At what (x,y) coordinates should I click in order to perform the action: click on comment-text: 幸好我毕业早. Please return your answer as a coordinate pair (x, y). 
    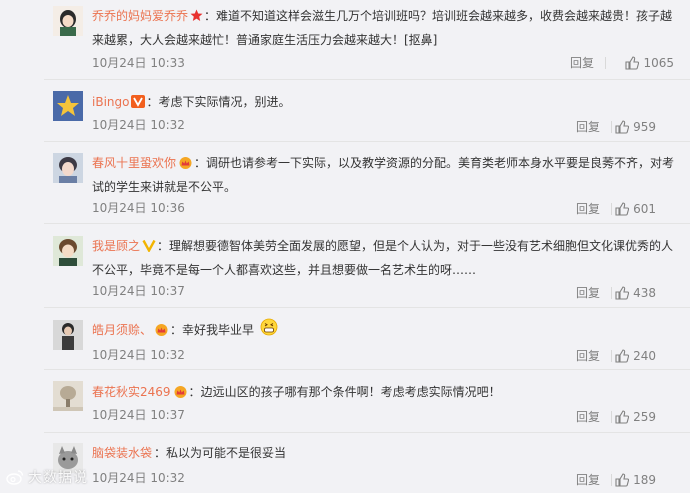
    Looking at the image, I should click on (218, 330).